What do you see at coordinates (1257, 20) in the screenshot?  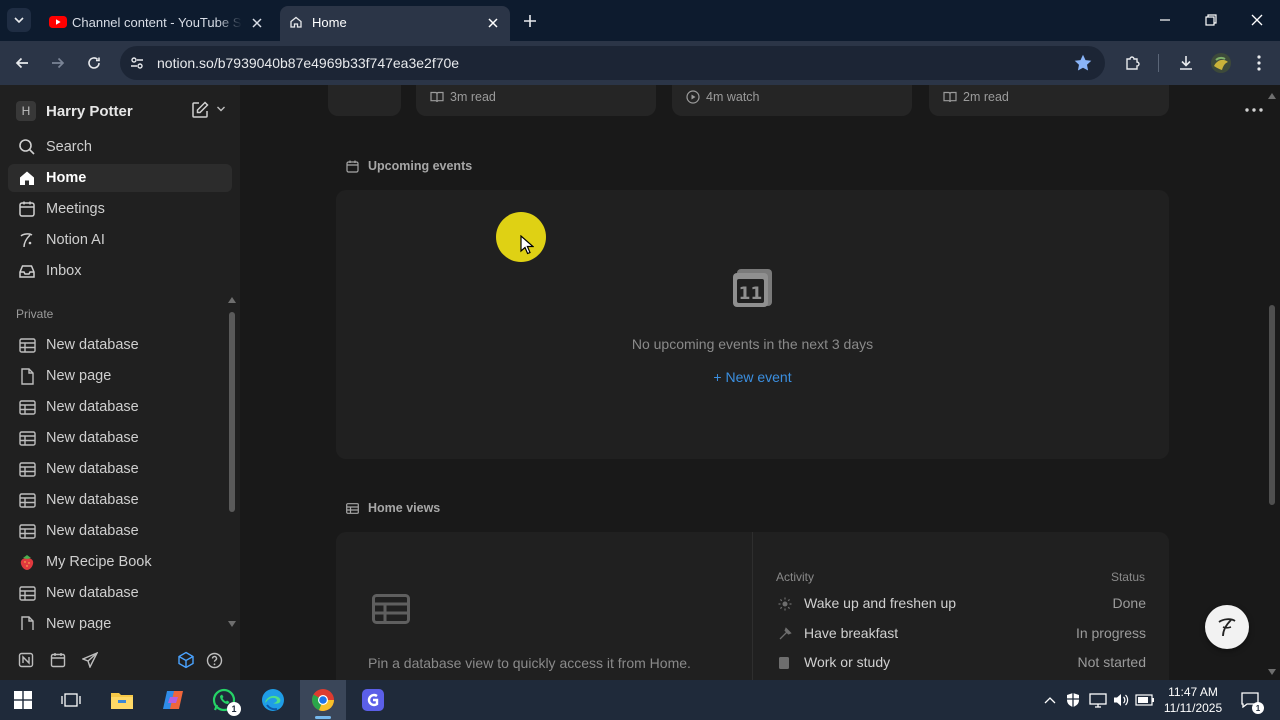 I see `close-window-button` at bounding box center [1257, 20].